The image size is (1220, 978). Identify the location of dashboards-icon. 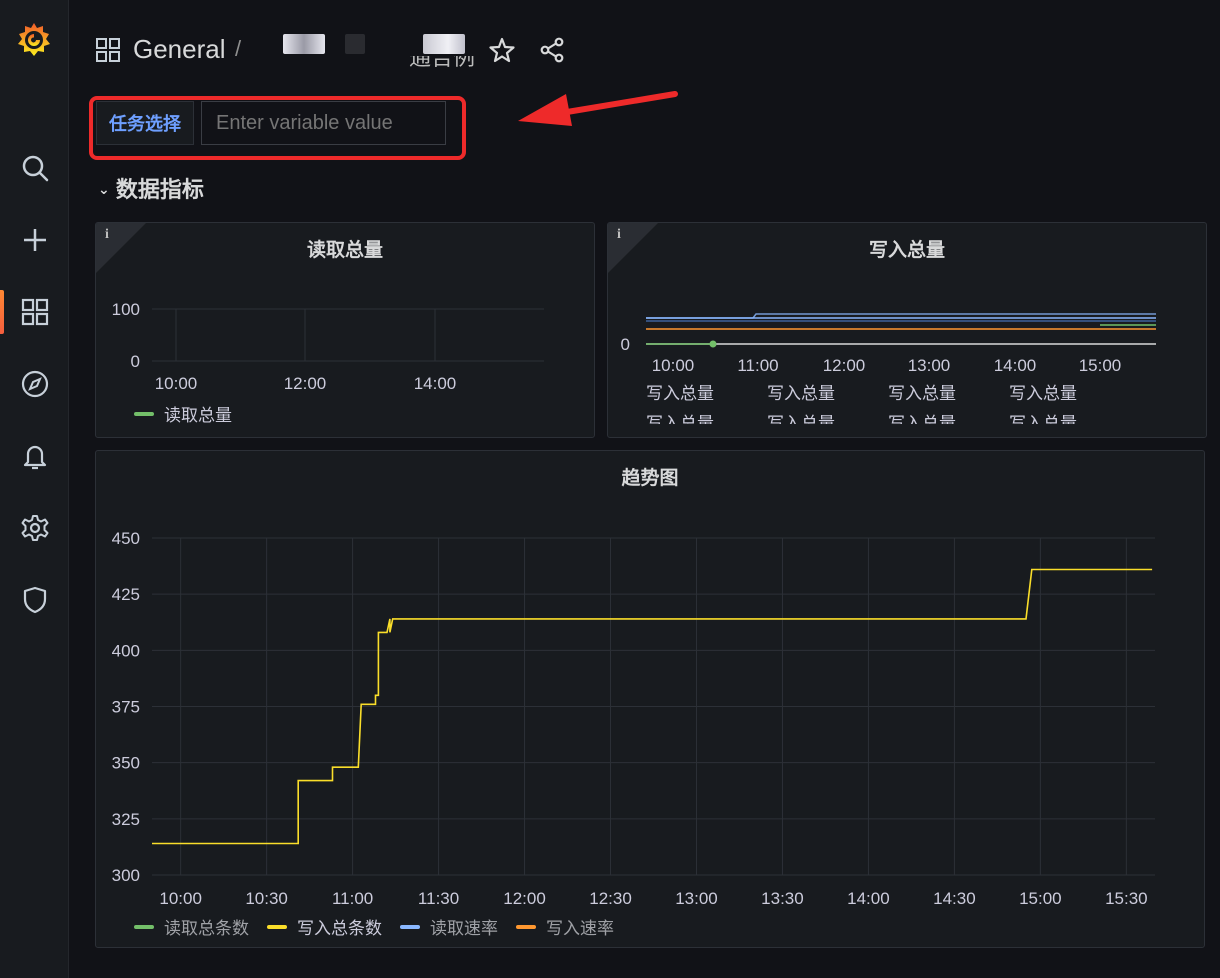
(34, 312).